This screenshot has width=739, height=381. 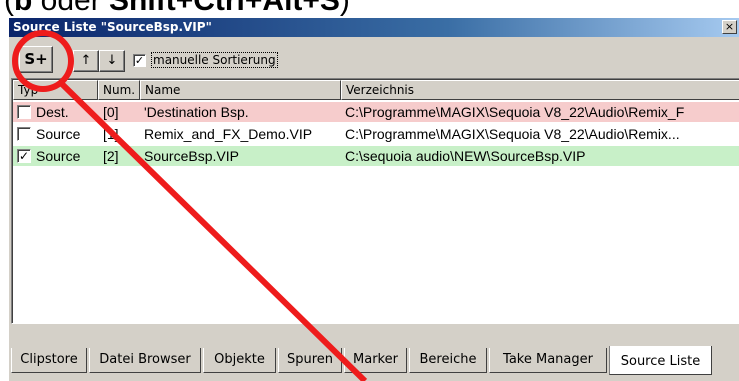 What do you see at coordinates (49, 360) in the screenshot?
I see `tab-clipstore: Clipstore` at bounding box center [49, 360].